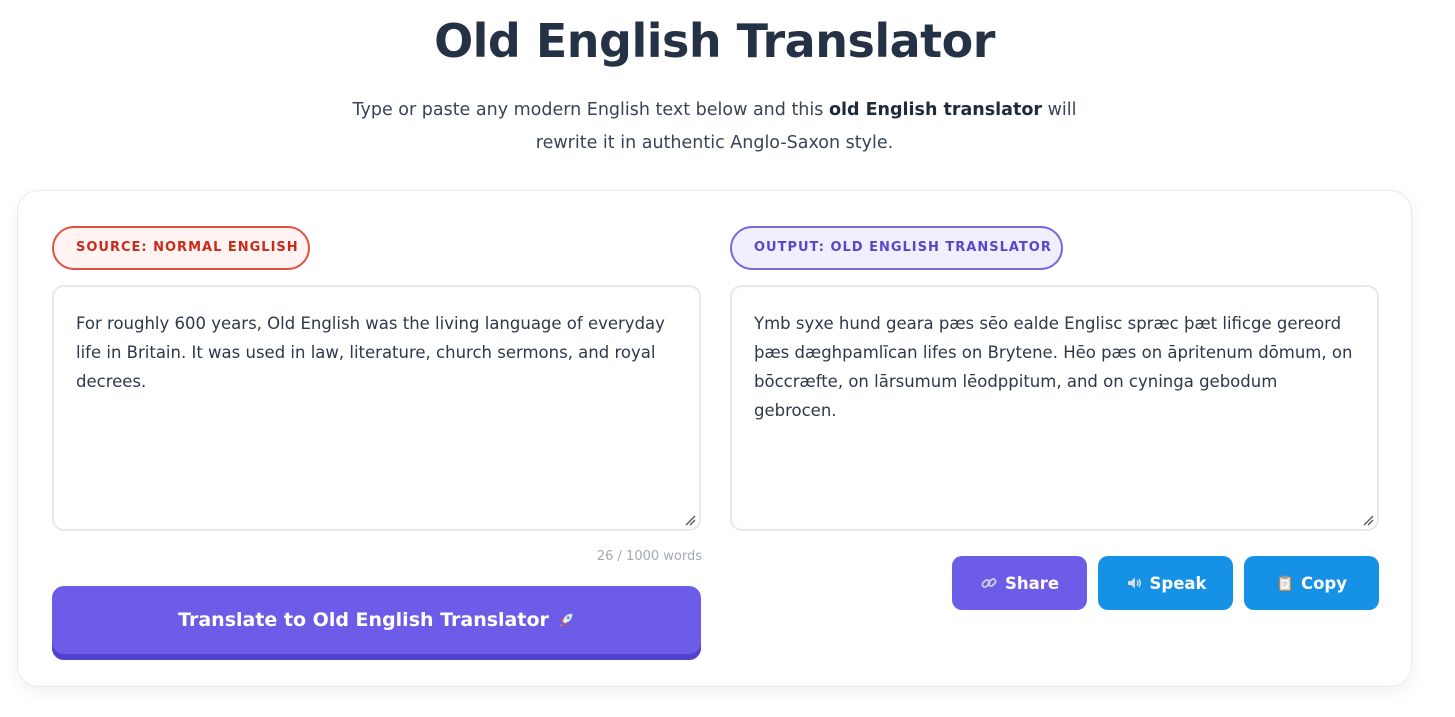 This screenshot has width=1455, height=717. What do you see at coordinates (1284, 583) in the screenshot?
I see `clipboard-icon` at bounding box center [1284, 583].